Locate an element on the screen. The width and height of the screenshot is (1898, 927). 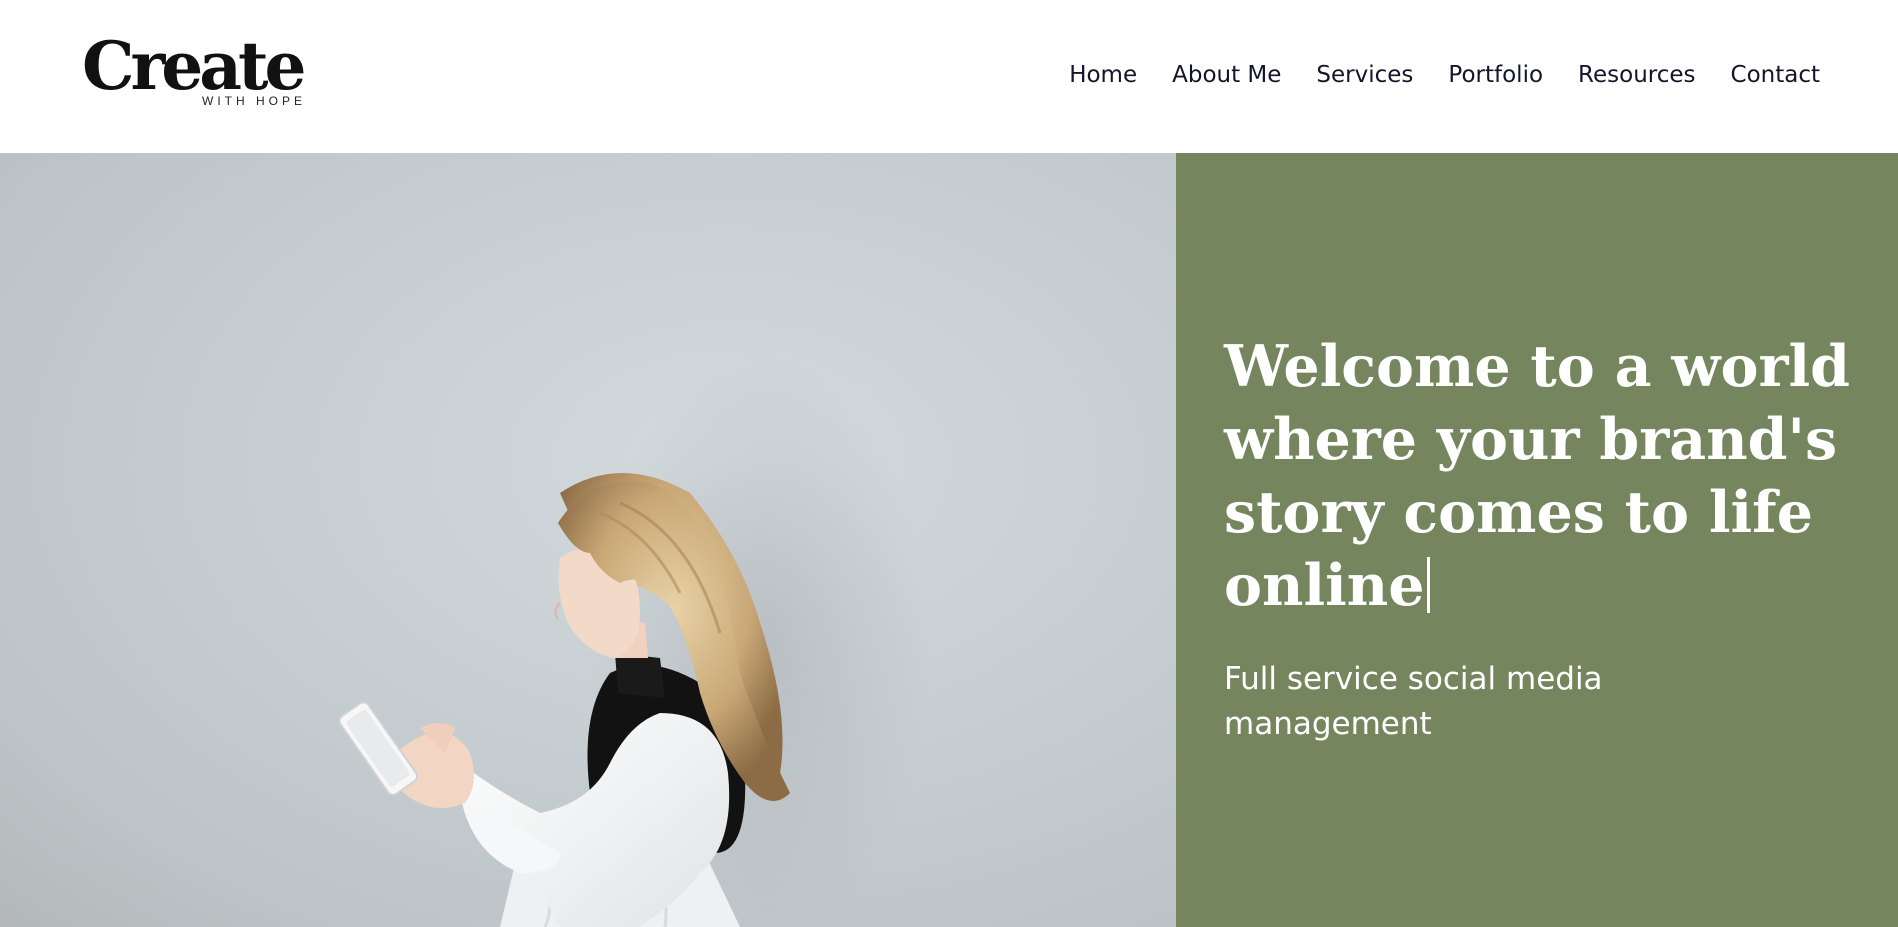
hero-subline: Full service social media management is located at coordinates (1413, 701).